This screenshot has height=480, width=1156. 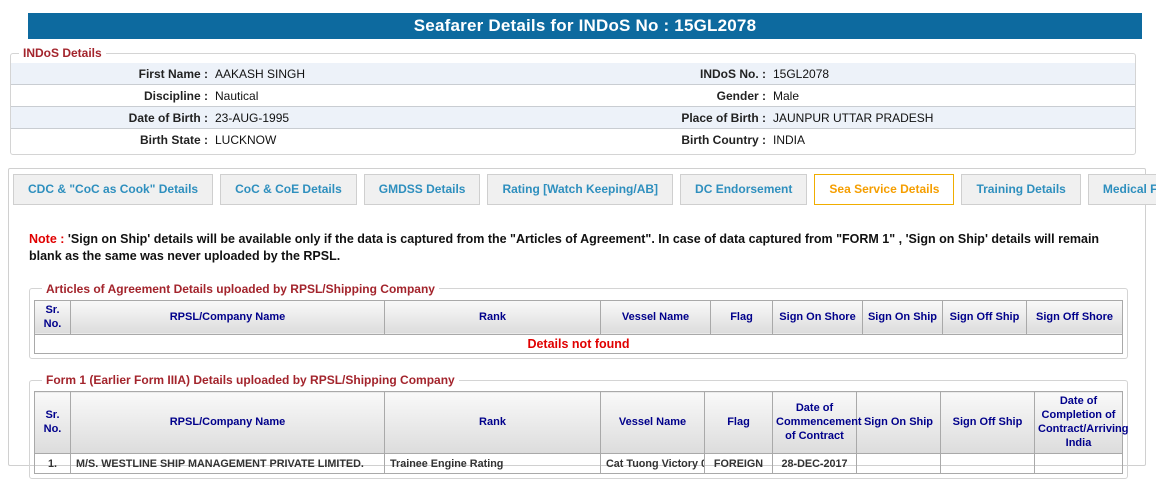 What do you see at coordinates (789, 140) in the screenshot?
I see `field-value: INDIA` at bounding box center [789, 140].